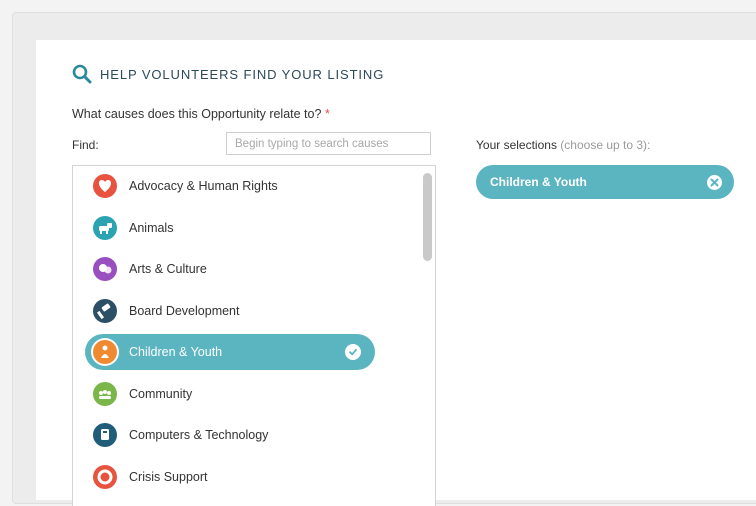 The width and height of the screenshot is (756, 506). Describe the element at coordinates (538, 182) in the screenshot. I see `selected-cause-label: Children & Youth` at that location.